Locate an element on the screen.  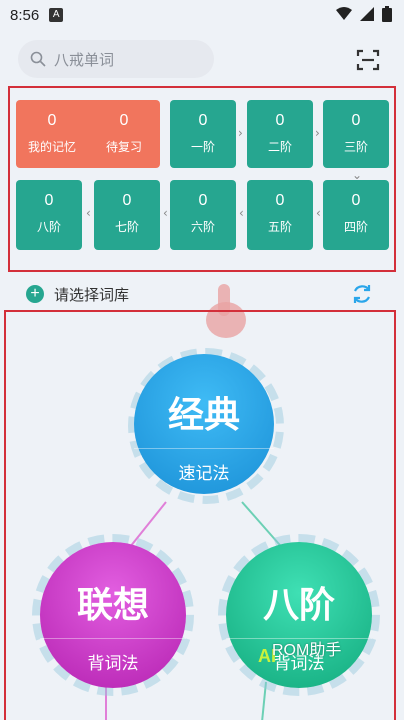
stage-6-label: 六阶 is located at coordinates (202, 227).